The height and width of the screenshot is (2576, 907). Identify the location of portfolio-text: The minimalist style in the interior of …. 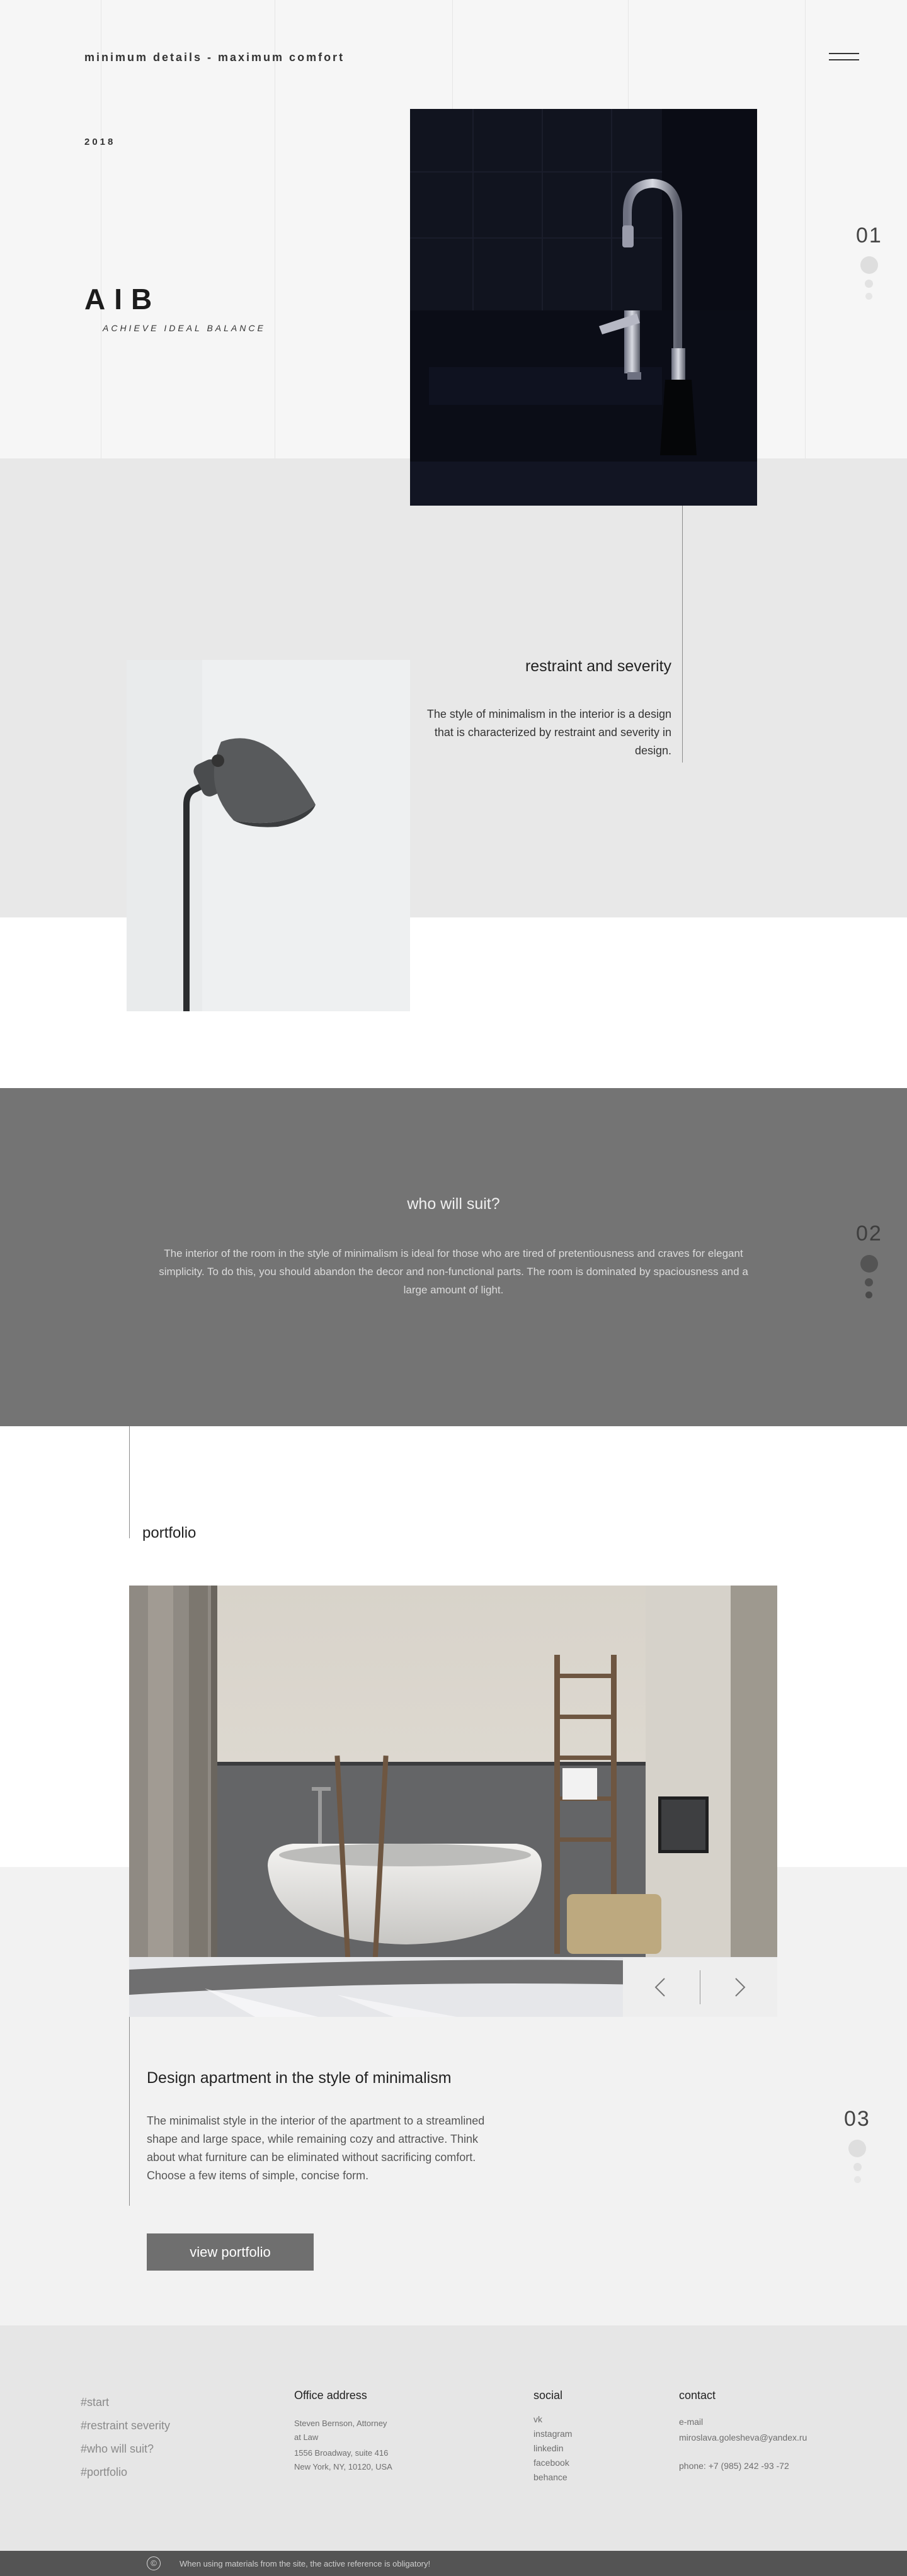
(316, 2148).